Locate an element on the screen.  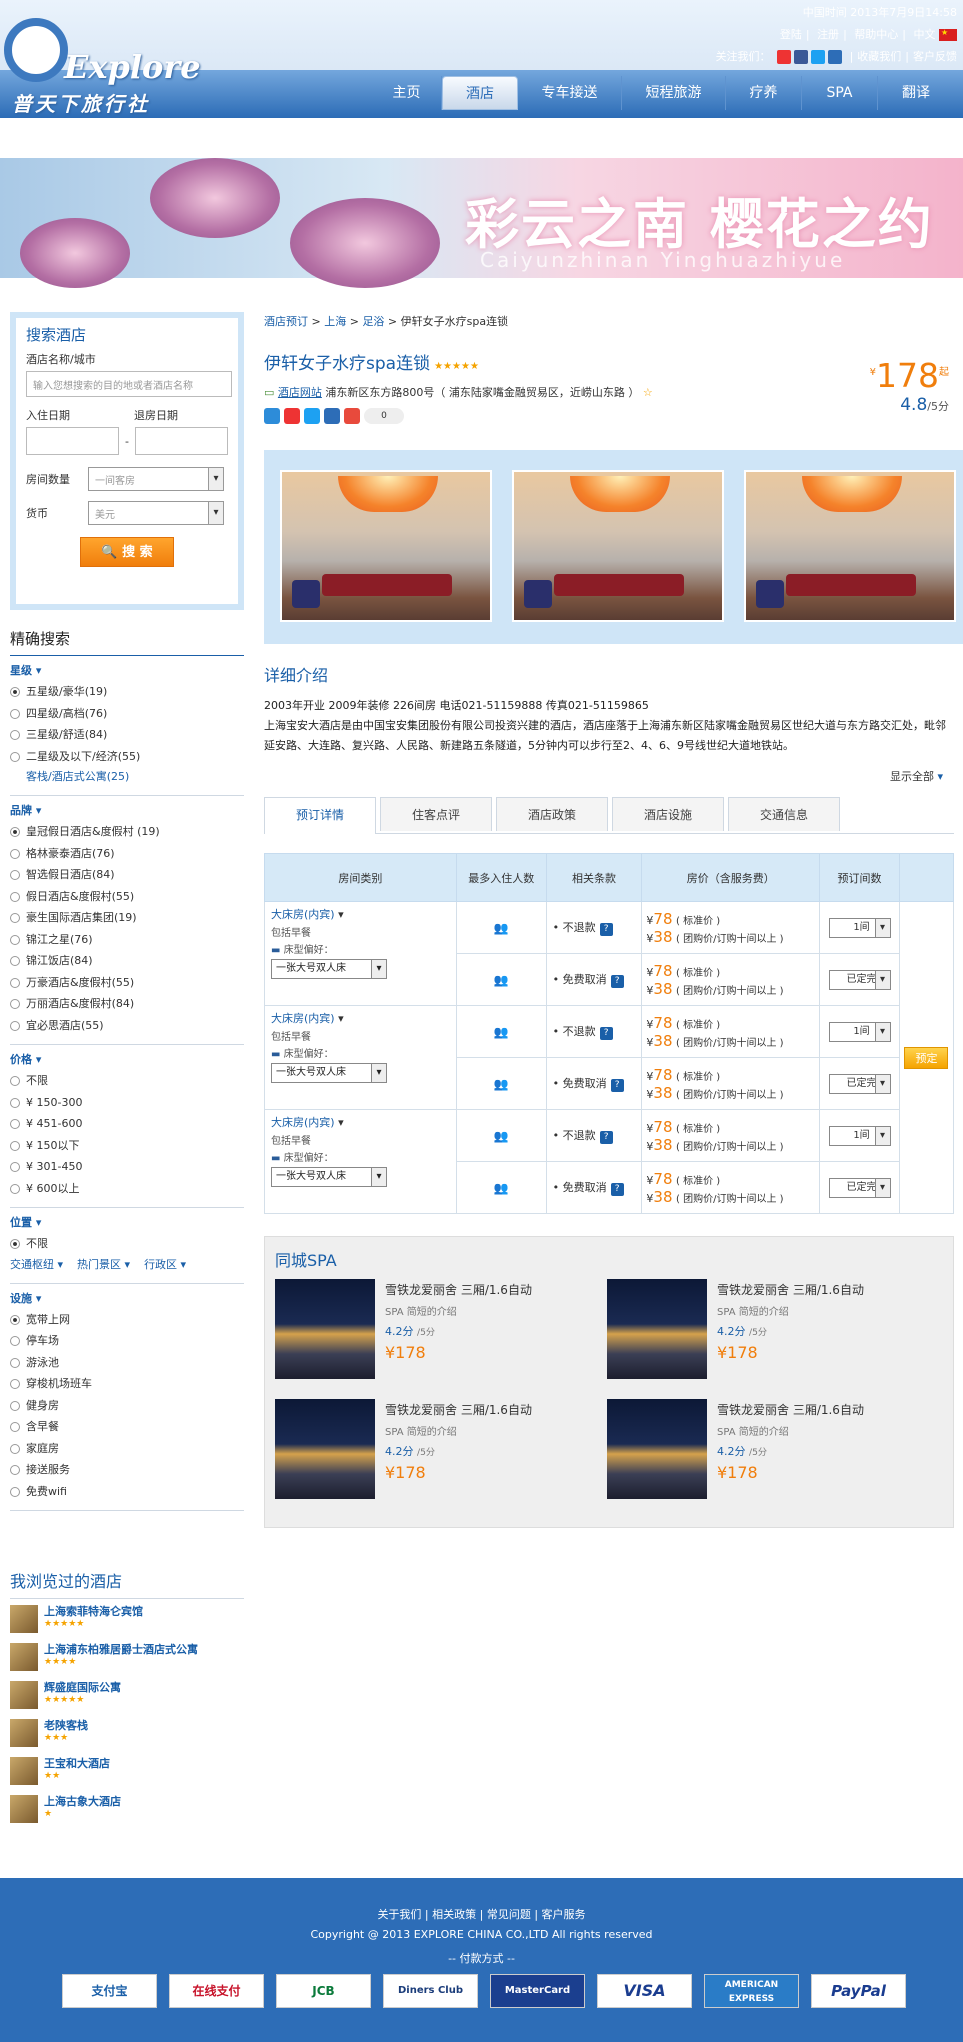
filter-hot-scenic: 热门景区 ▾ is located at coordinates (103, 1265).